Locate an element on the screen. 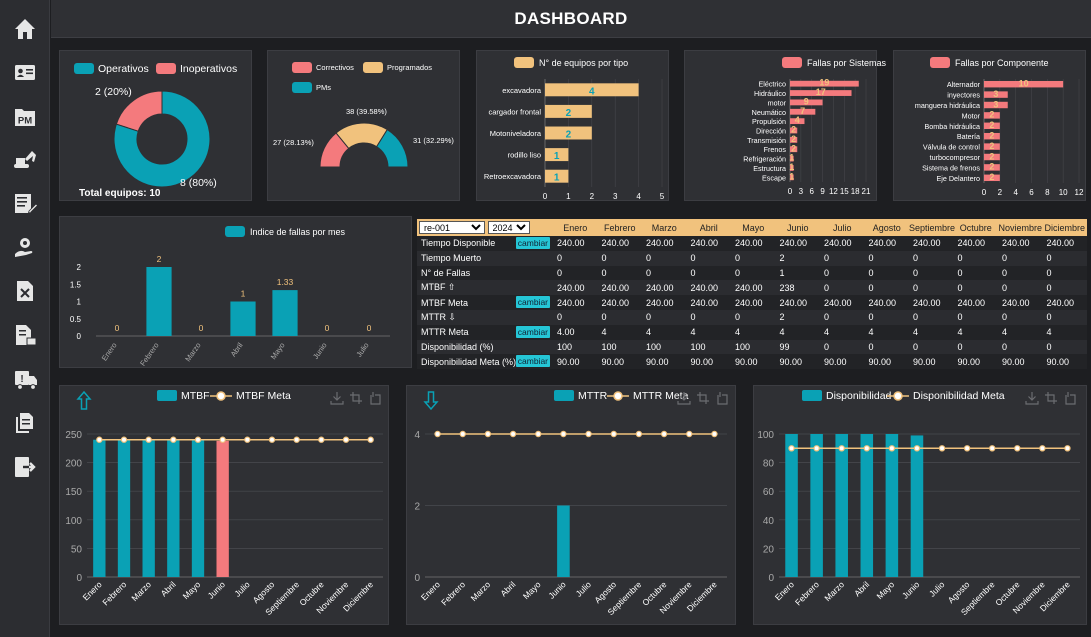  sidebar-item-documents is located at coordinates (25, 423).